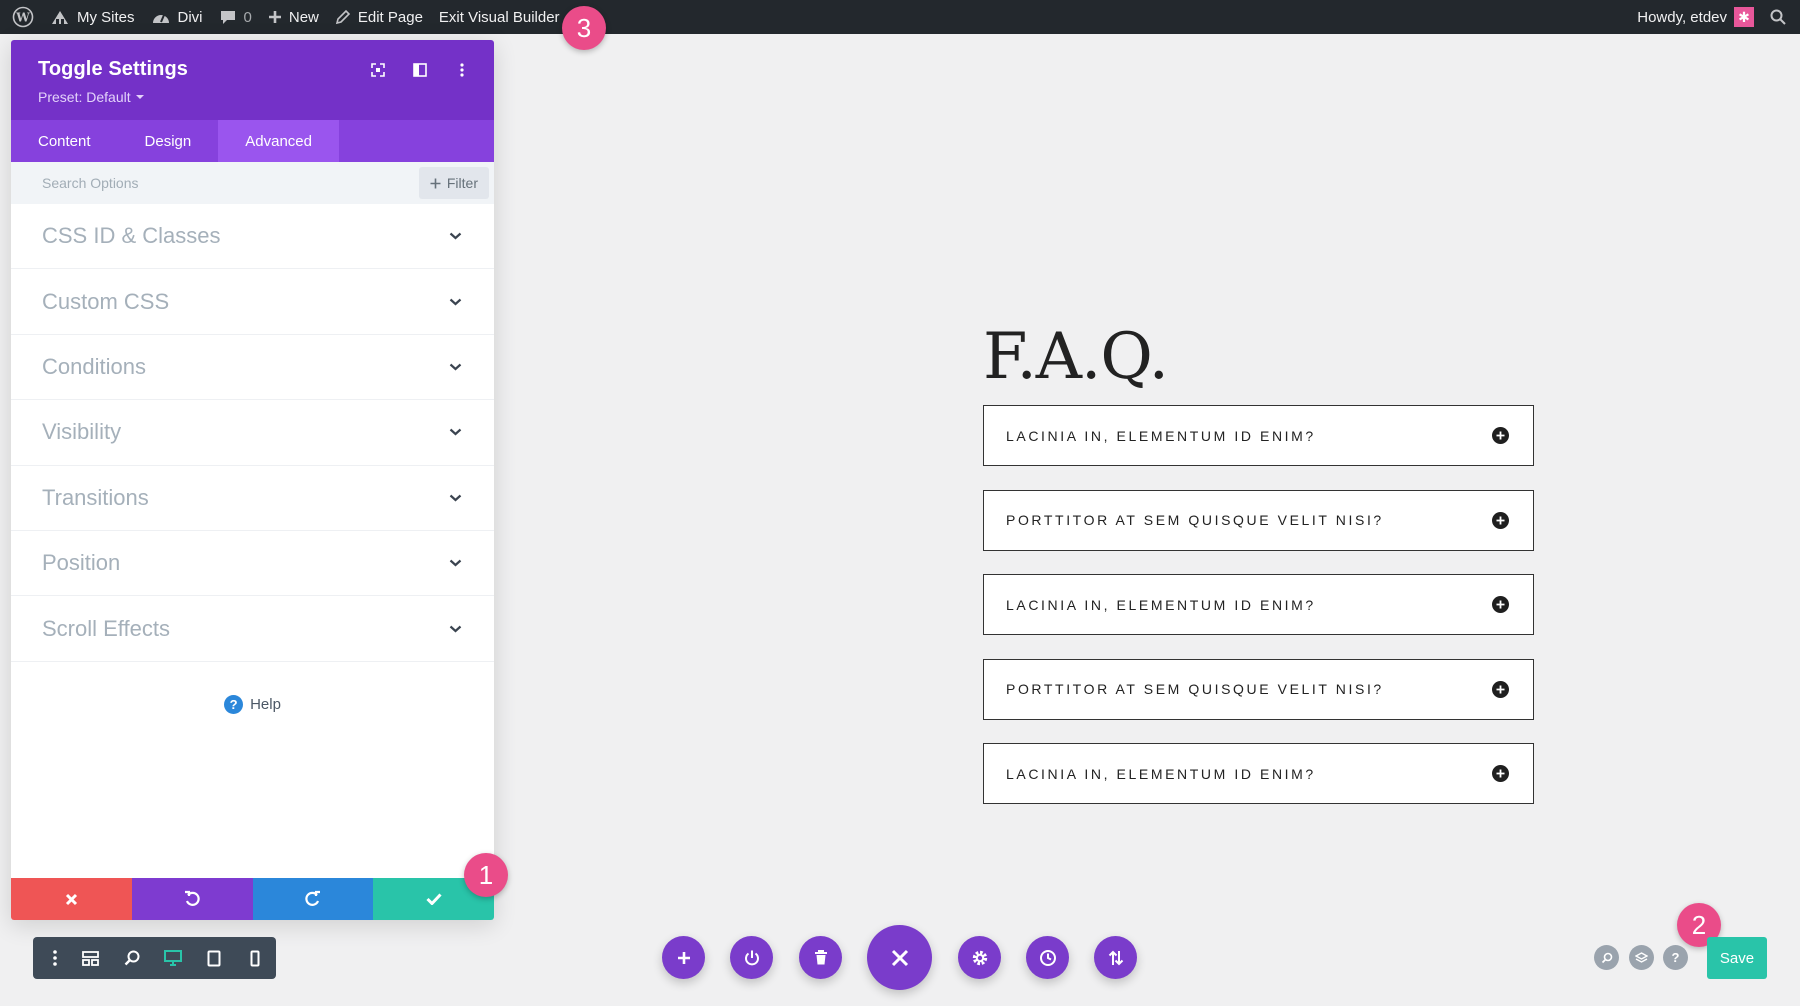  What do you see at coordinates (584, 28) in the screenshot?
I see `step-badge-3: 3` at bounding box center [584, 28].